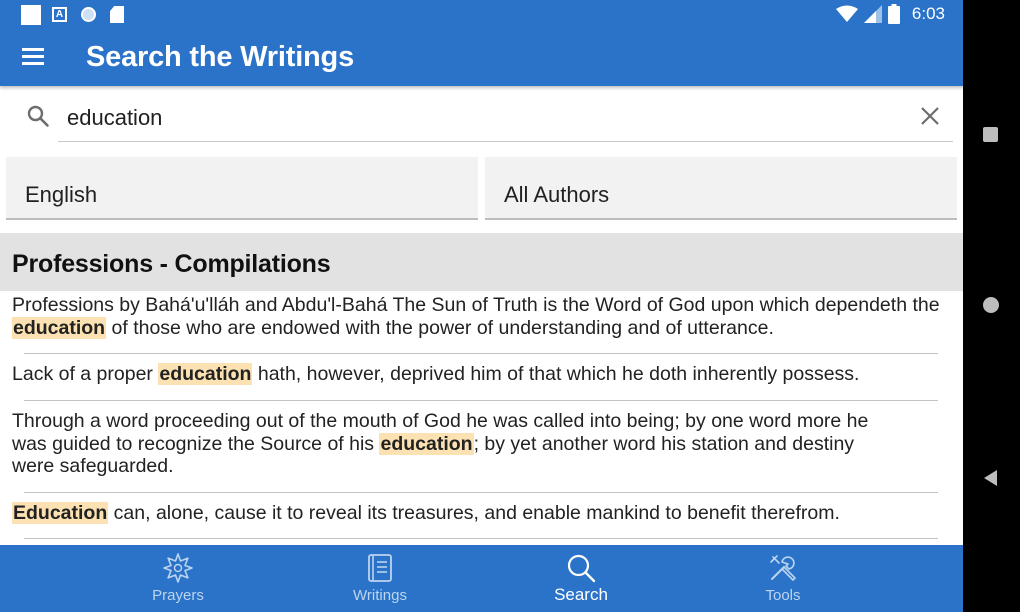 The height and width of the screenshot is (612, 1020). What do you see at coordinates (171, 264) in the screenshot?
I see `result-group-title: Professions - Compilations` at bounding box center [171, 264].